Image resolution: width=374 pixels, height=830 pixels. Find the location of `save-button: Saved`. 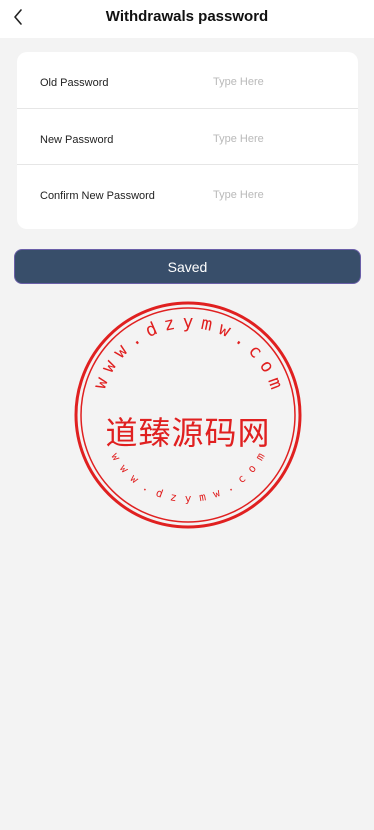

save-button: Saved is located at coordinates (187, 266).